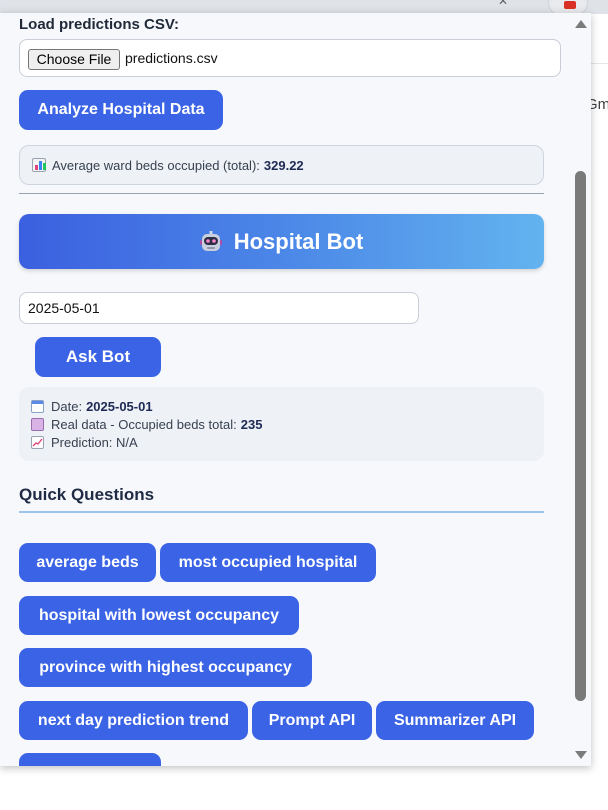  I want to click on browser-toolbar: ✕, so click(304, 9).